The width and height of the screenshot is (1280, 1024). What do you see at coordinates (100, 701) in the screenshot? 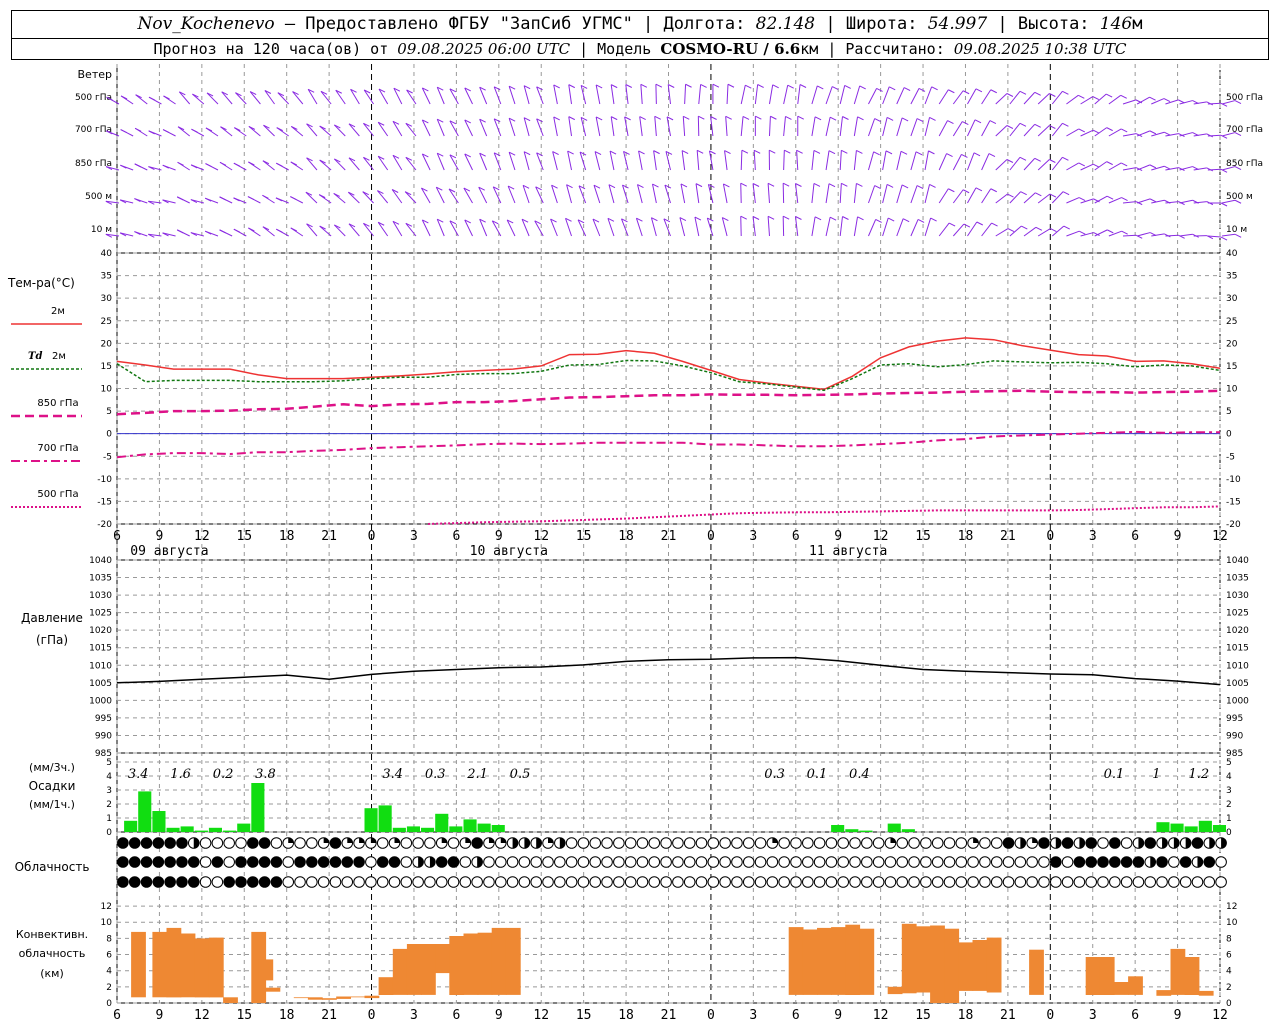
I see `y-tick-label: 1000` at bounding box center [100, 701].